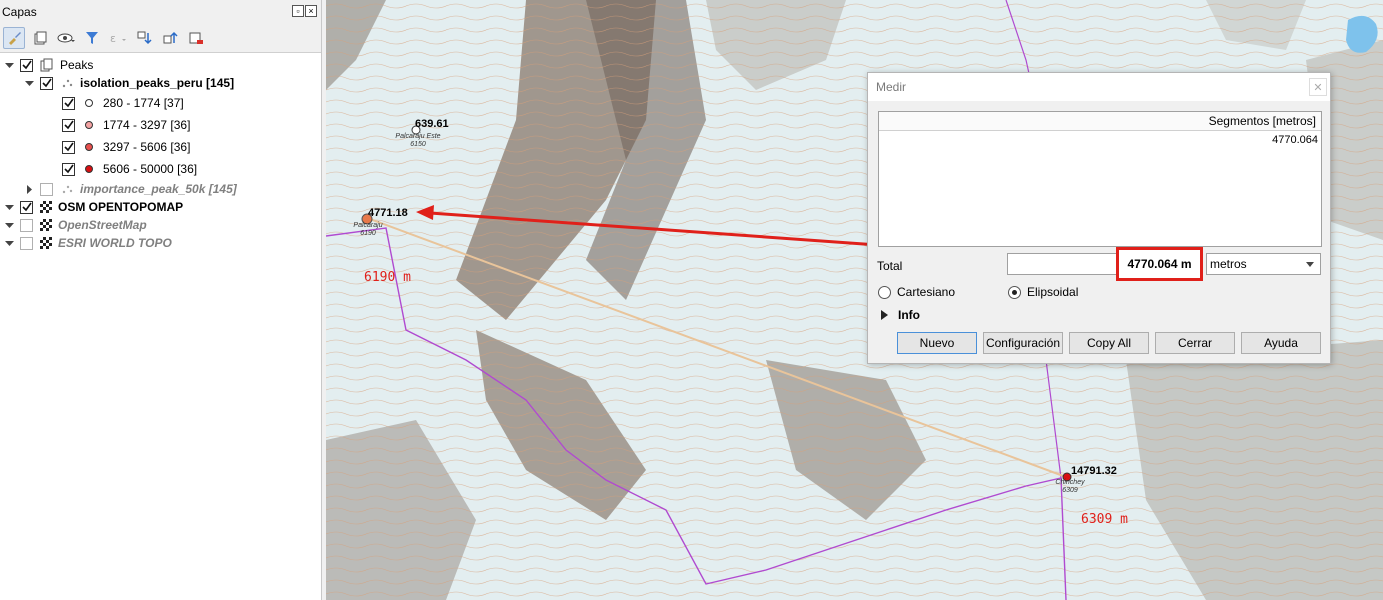 Image resolution: width=1383 pixels, height=600 pixels. What do you see at coordinates (1159, 264) in the screenshot?
I see `total-value: 4770.064 m` at bounding box center [1159, 264].